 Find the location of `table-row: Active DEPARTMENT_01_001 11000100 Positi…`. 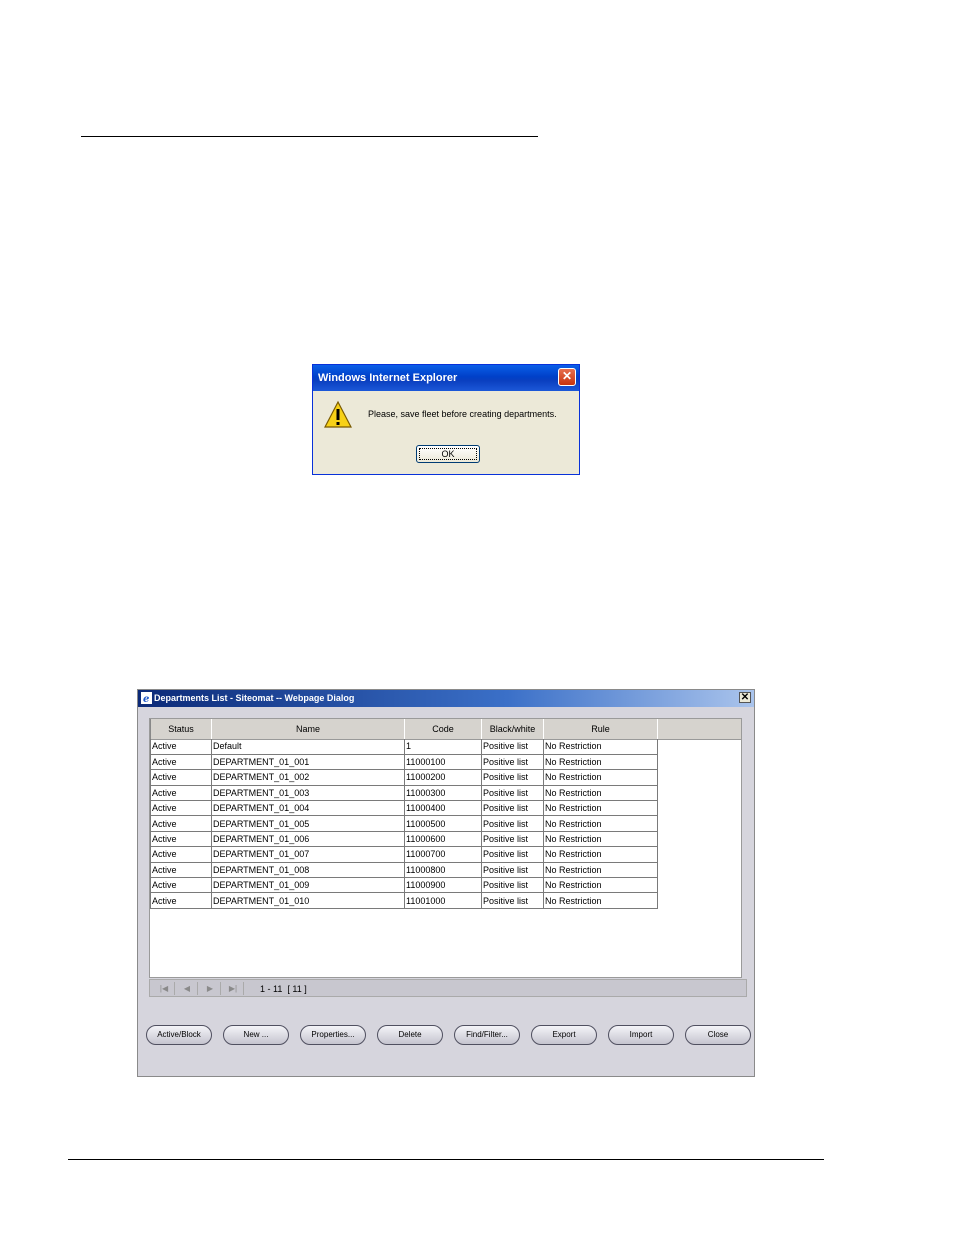

table-row: Active DEPARTMENT_01_001 11000100 Positi… is located at coordinates (404, 762).